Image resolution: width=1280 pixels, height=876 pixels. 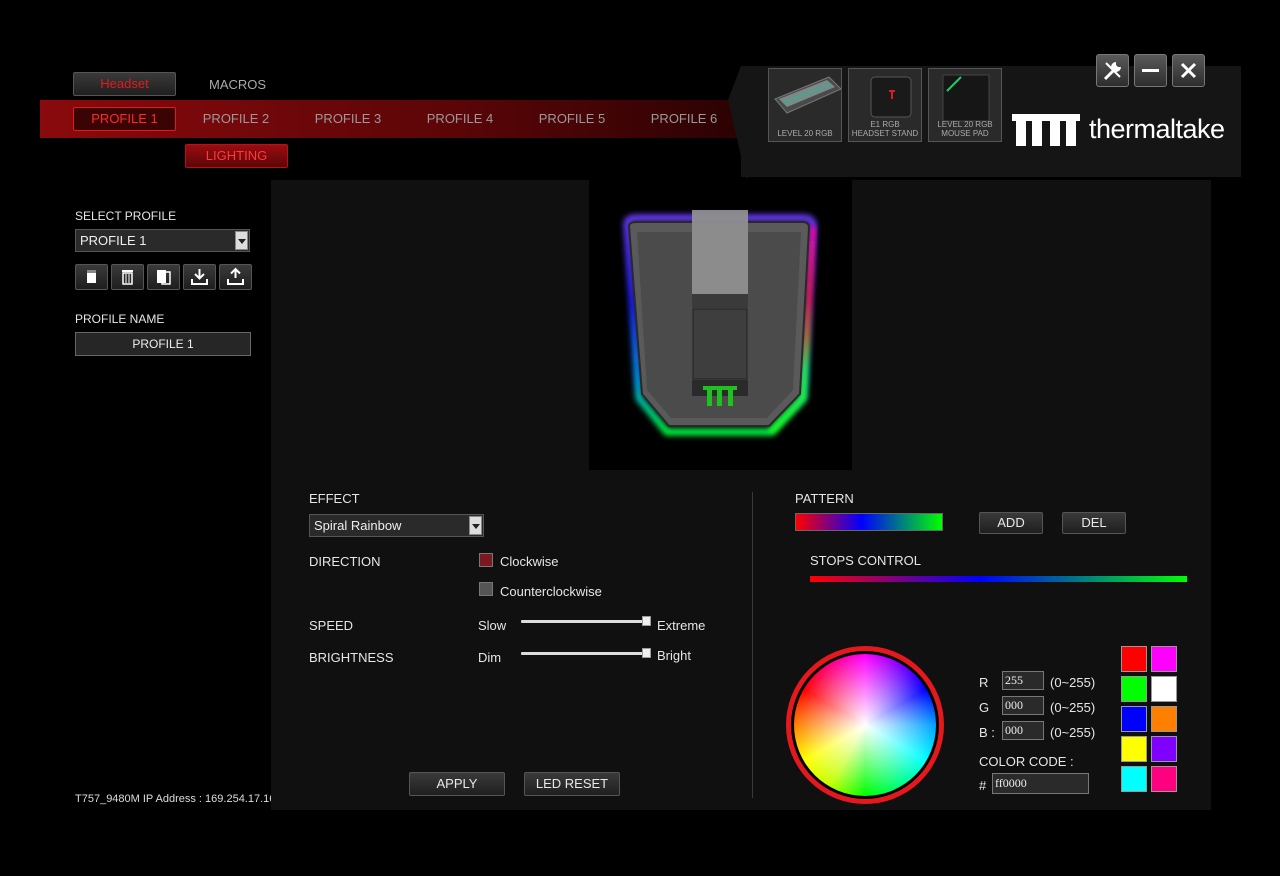 I want to click on brightness-label: BRIGHTNESS, so click(x=351, y=657).